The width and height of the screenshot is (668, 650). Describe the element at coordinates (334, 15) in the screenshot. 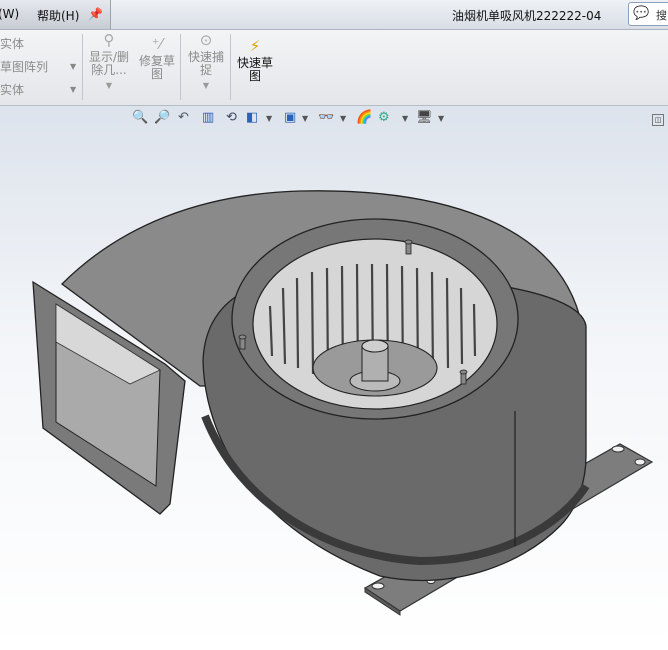

I see `title-bar: (W) 帮助(H) 📌 油烟机单吸风机222222-04 💬 搜` at that location.